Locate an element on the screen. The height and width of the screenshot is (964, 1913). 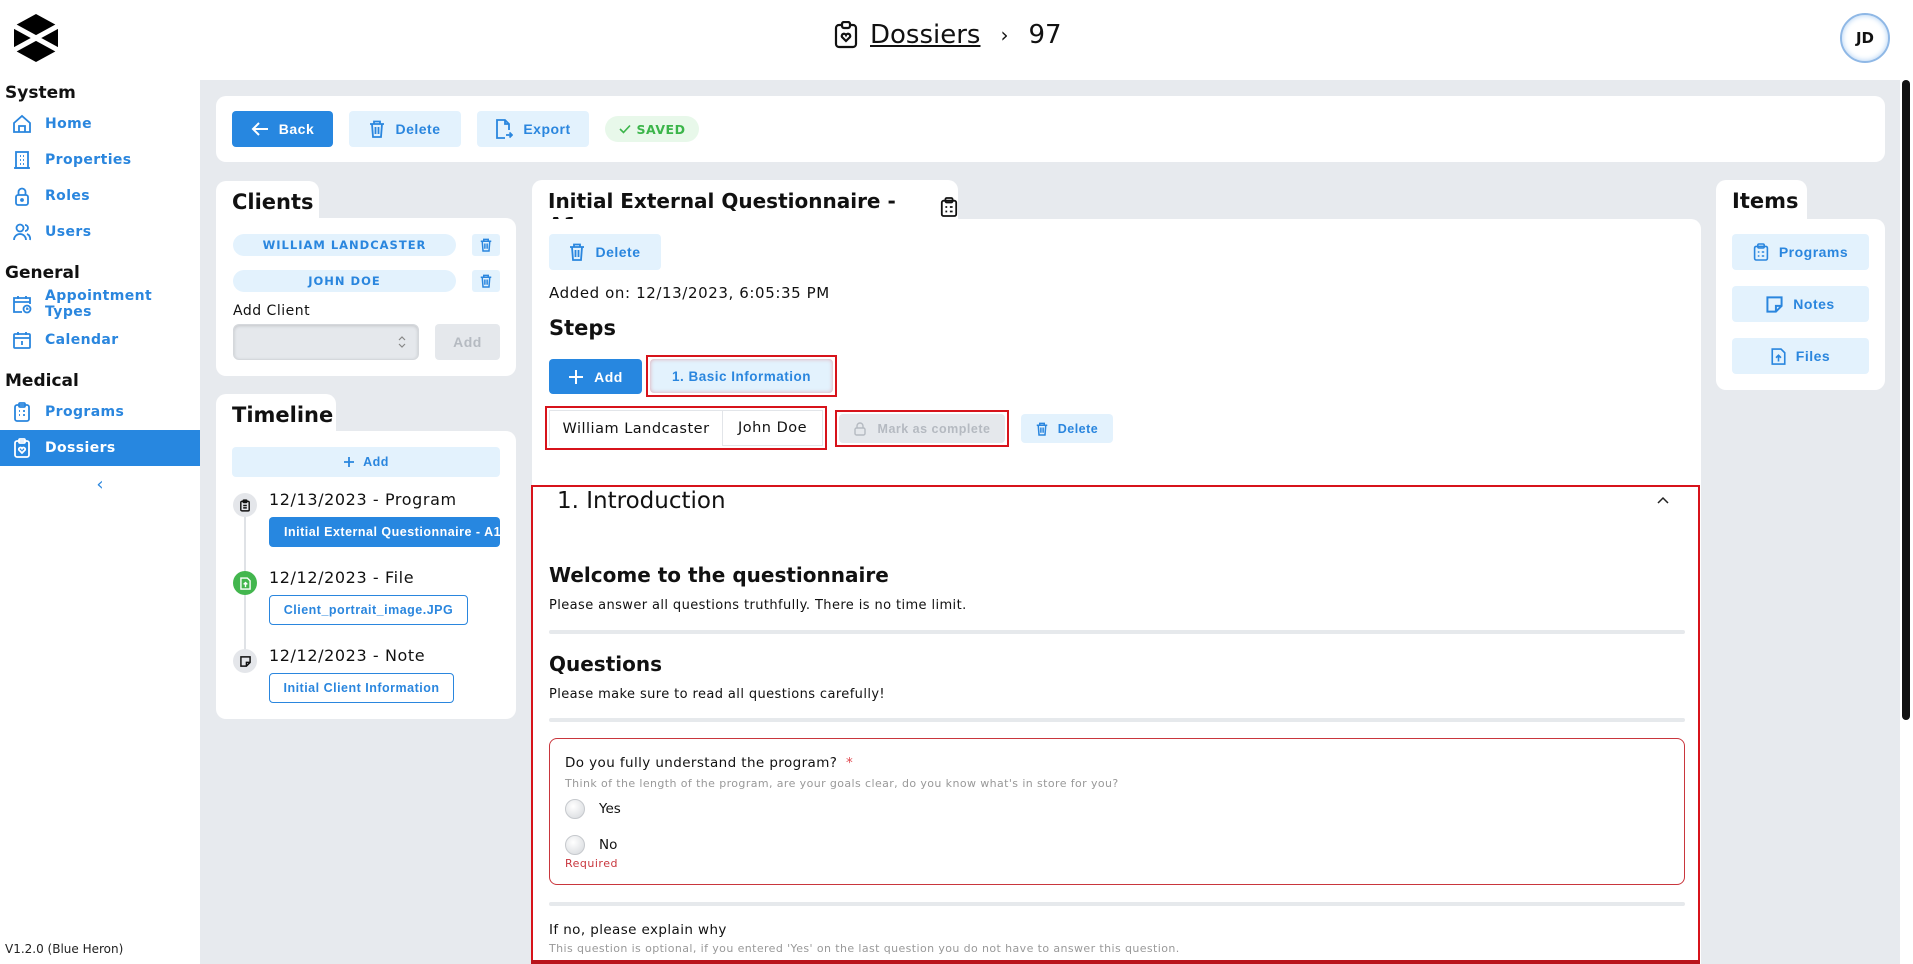
calendar-icon is located at coordinates (22, 340).